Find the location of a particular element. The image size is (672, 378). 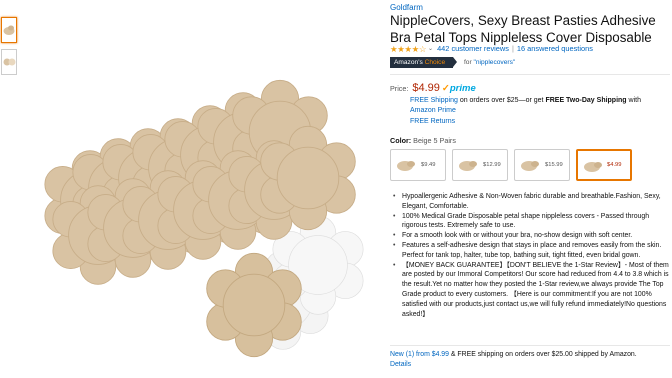

swatch-price: $4.99 is located at coordinates (614, 165).